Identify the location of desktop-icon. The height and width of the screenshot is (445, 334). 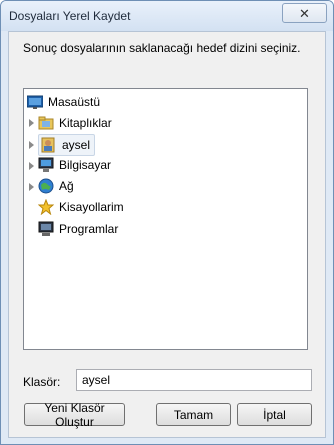
(35, 102).